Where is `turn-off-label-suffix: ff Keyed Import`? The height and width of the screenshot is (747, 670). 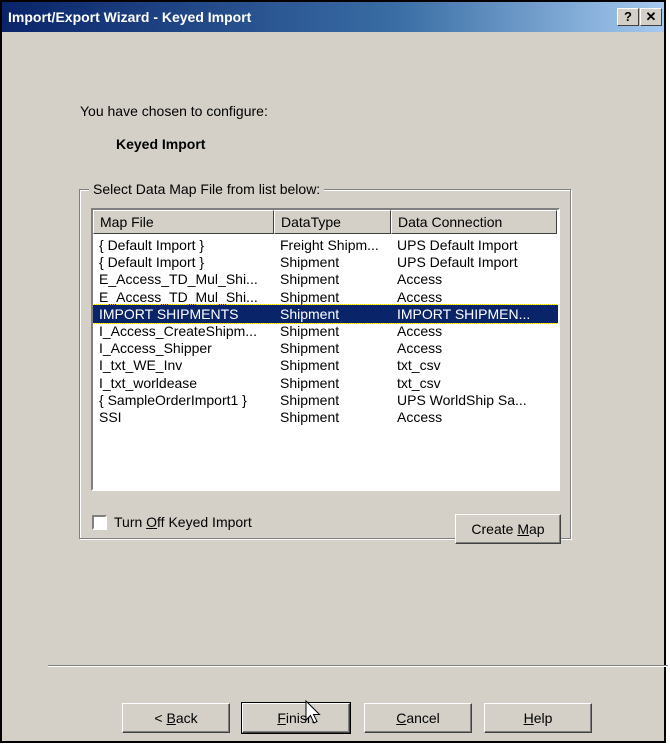
turn-off-label-suffix: ff Keyed Import is located at coordinates (204, 522).